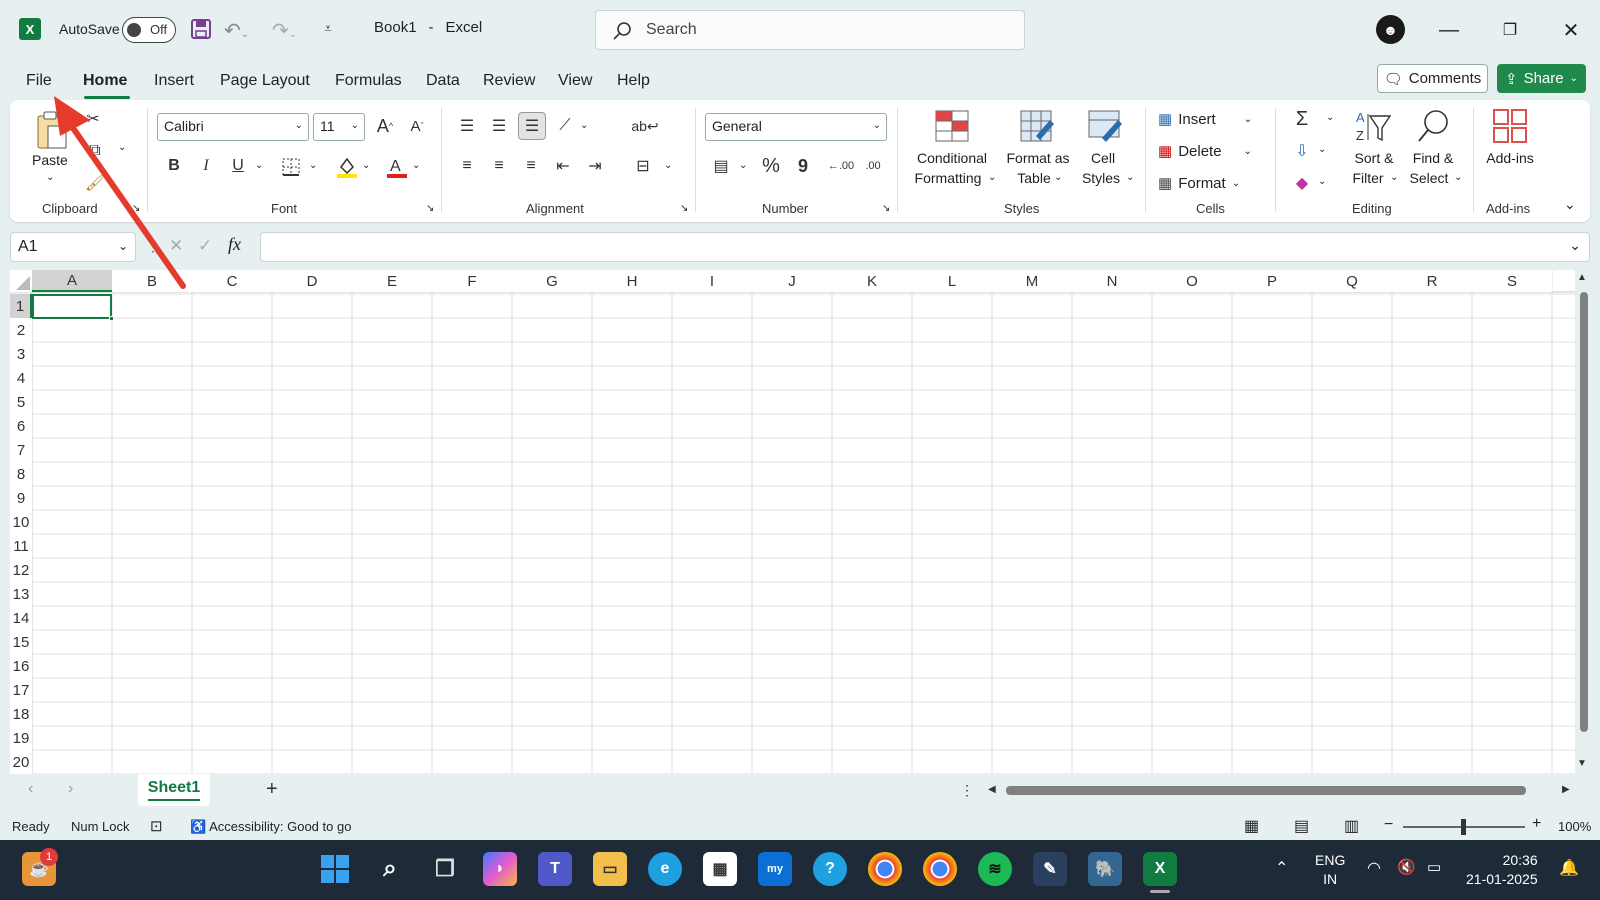  I want to click on formula-input: ⌄, so click(925, 247).